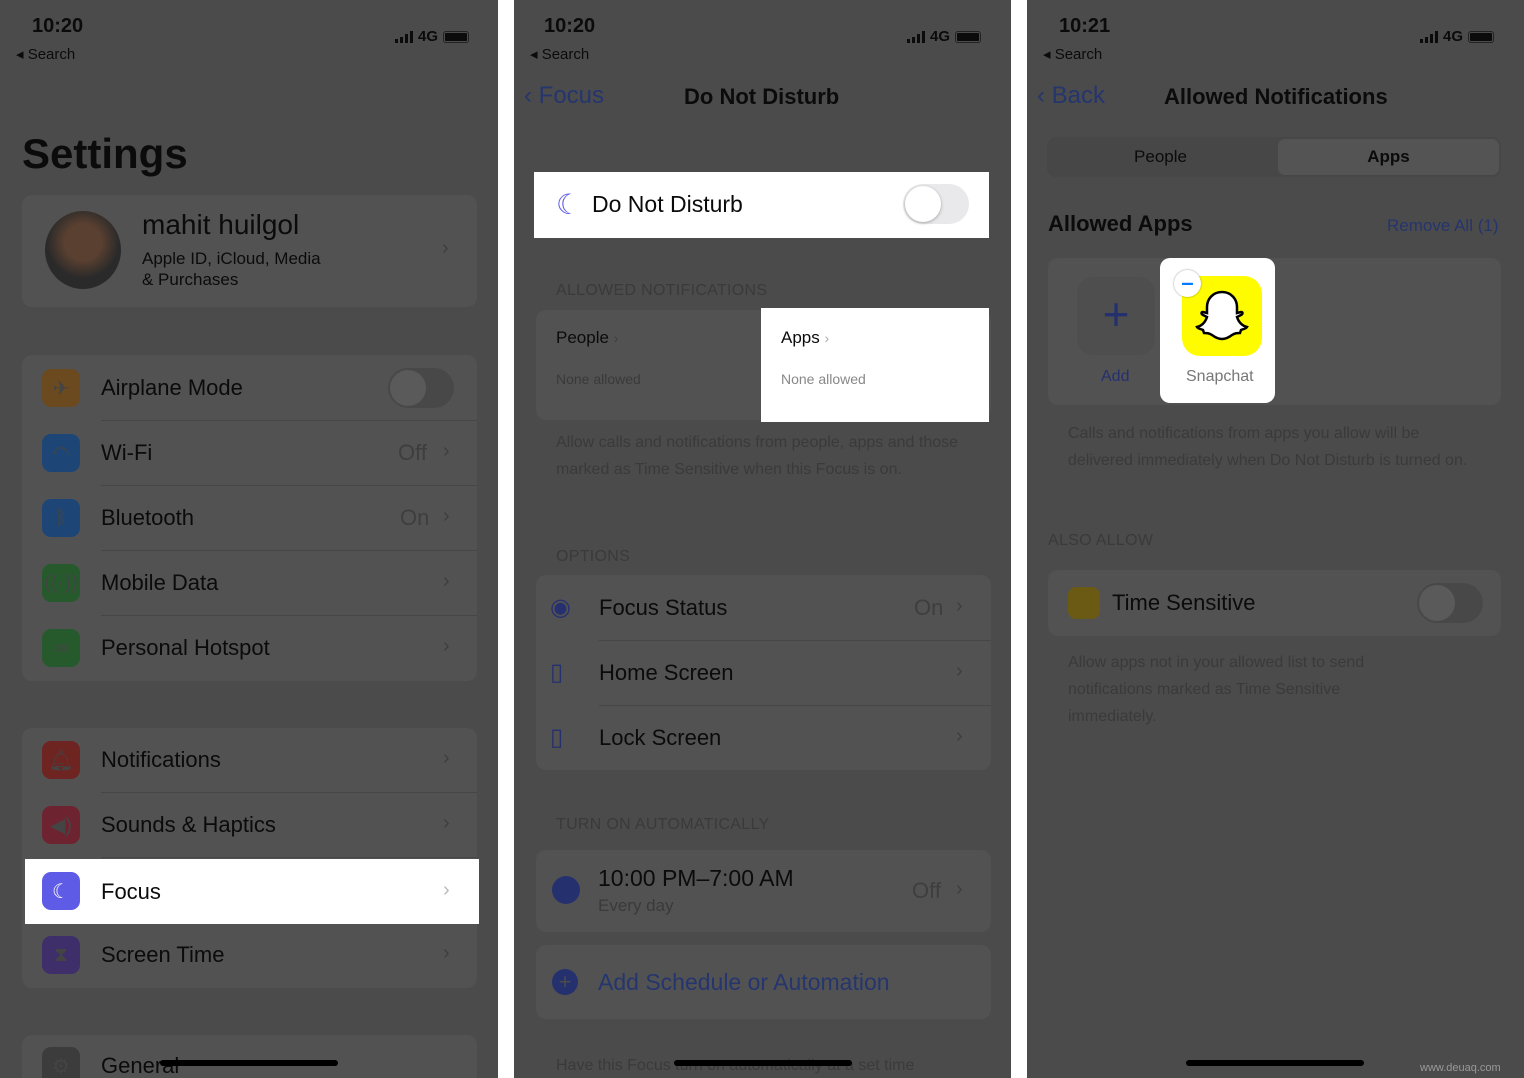 This screenshot has height=1078, width=1524. What do you see at coordinates (231, 258) in the screenshot?
I see `profile-subtitle: Apple ID, iCloud, Media` at bounding box center [231, 258].